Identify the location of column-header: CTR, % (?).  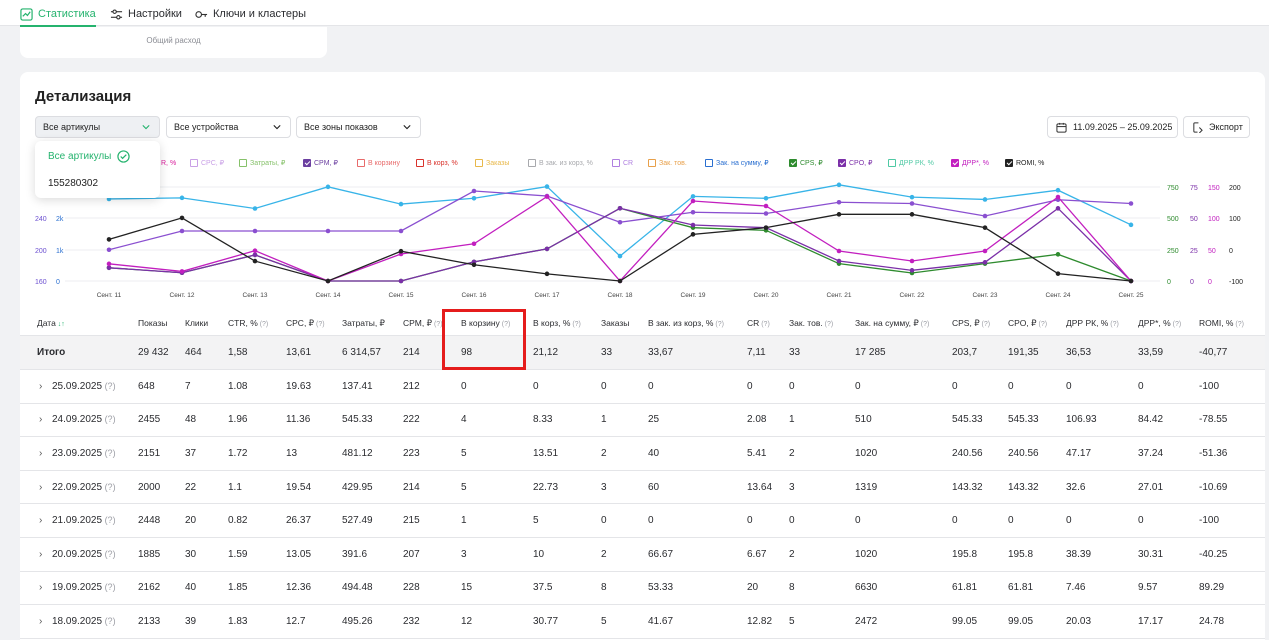
(248, 323).